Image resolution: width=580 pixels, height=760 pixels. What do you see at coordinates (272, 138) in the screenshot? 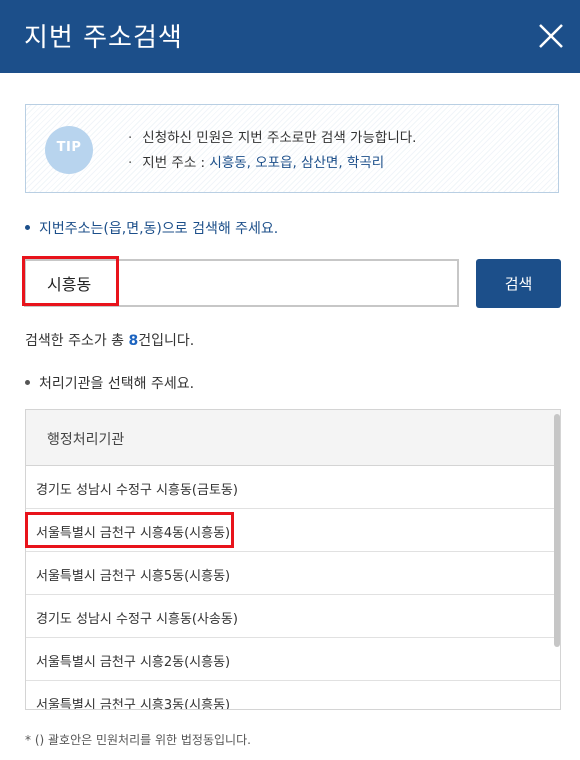
I see `tip-line-1: · 신청하신 민원은 지번 주소로만 검색 가능합니다.` at bounding box center [272, 138].